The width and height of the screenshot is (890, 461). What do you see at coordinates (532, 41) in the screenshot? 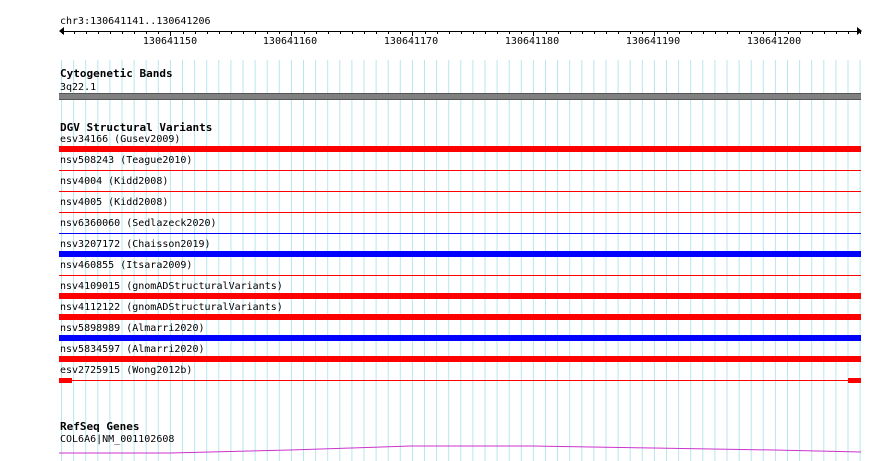
I see `ruler-tick-label: 130641180` at bounding box center [532, 41].